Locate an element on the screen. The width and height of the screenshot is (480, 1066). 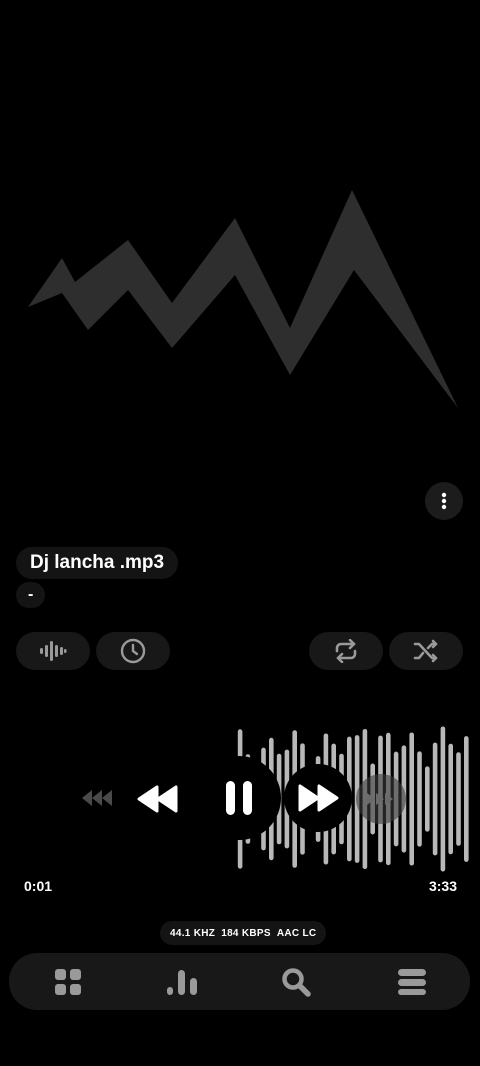
current-time: 0:01 is located at coordinates (38, 886).